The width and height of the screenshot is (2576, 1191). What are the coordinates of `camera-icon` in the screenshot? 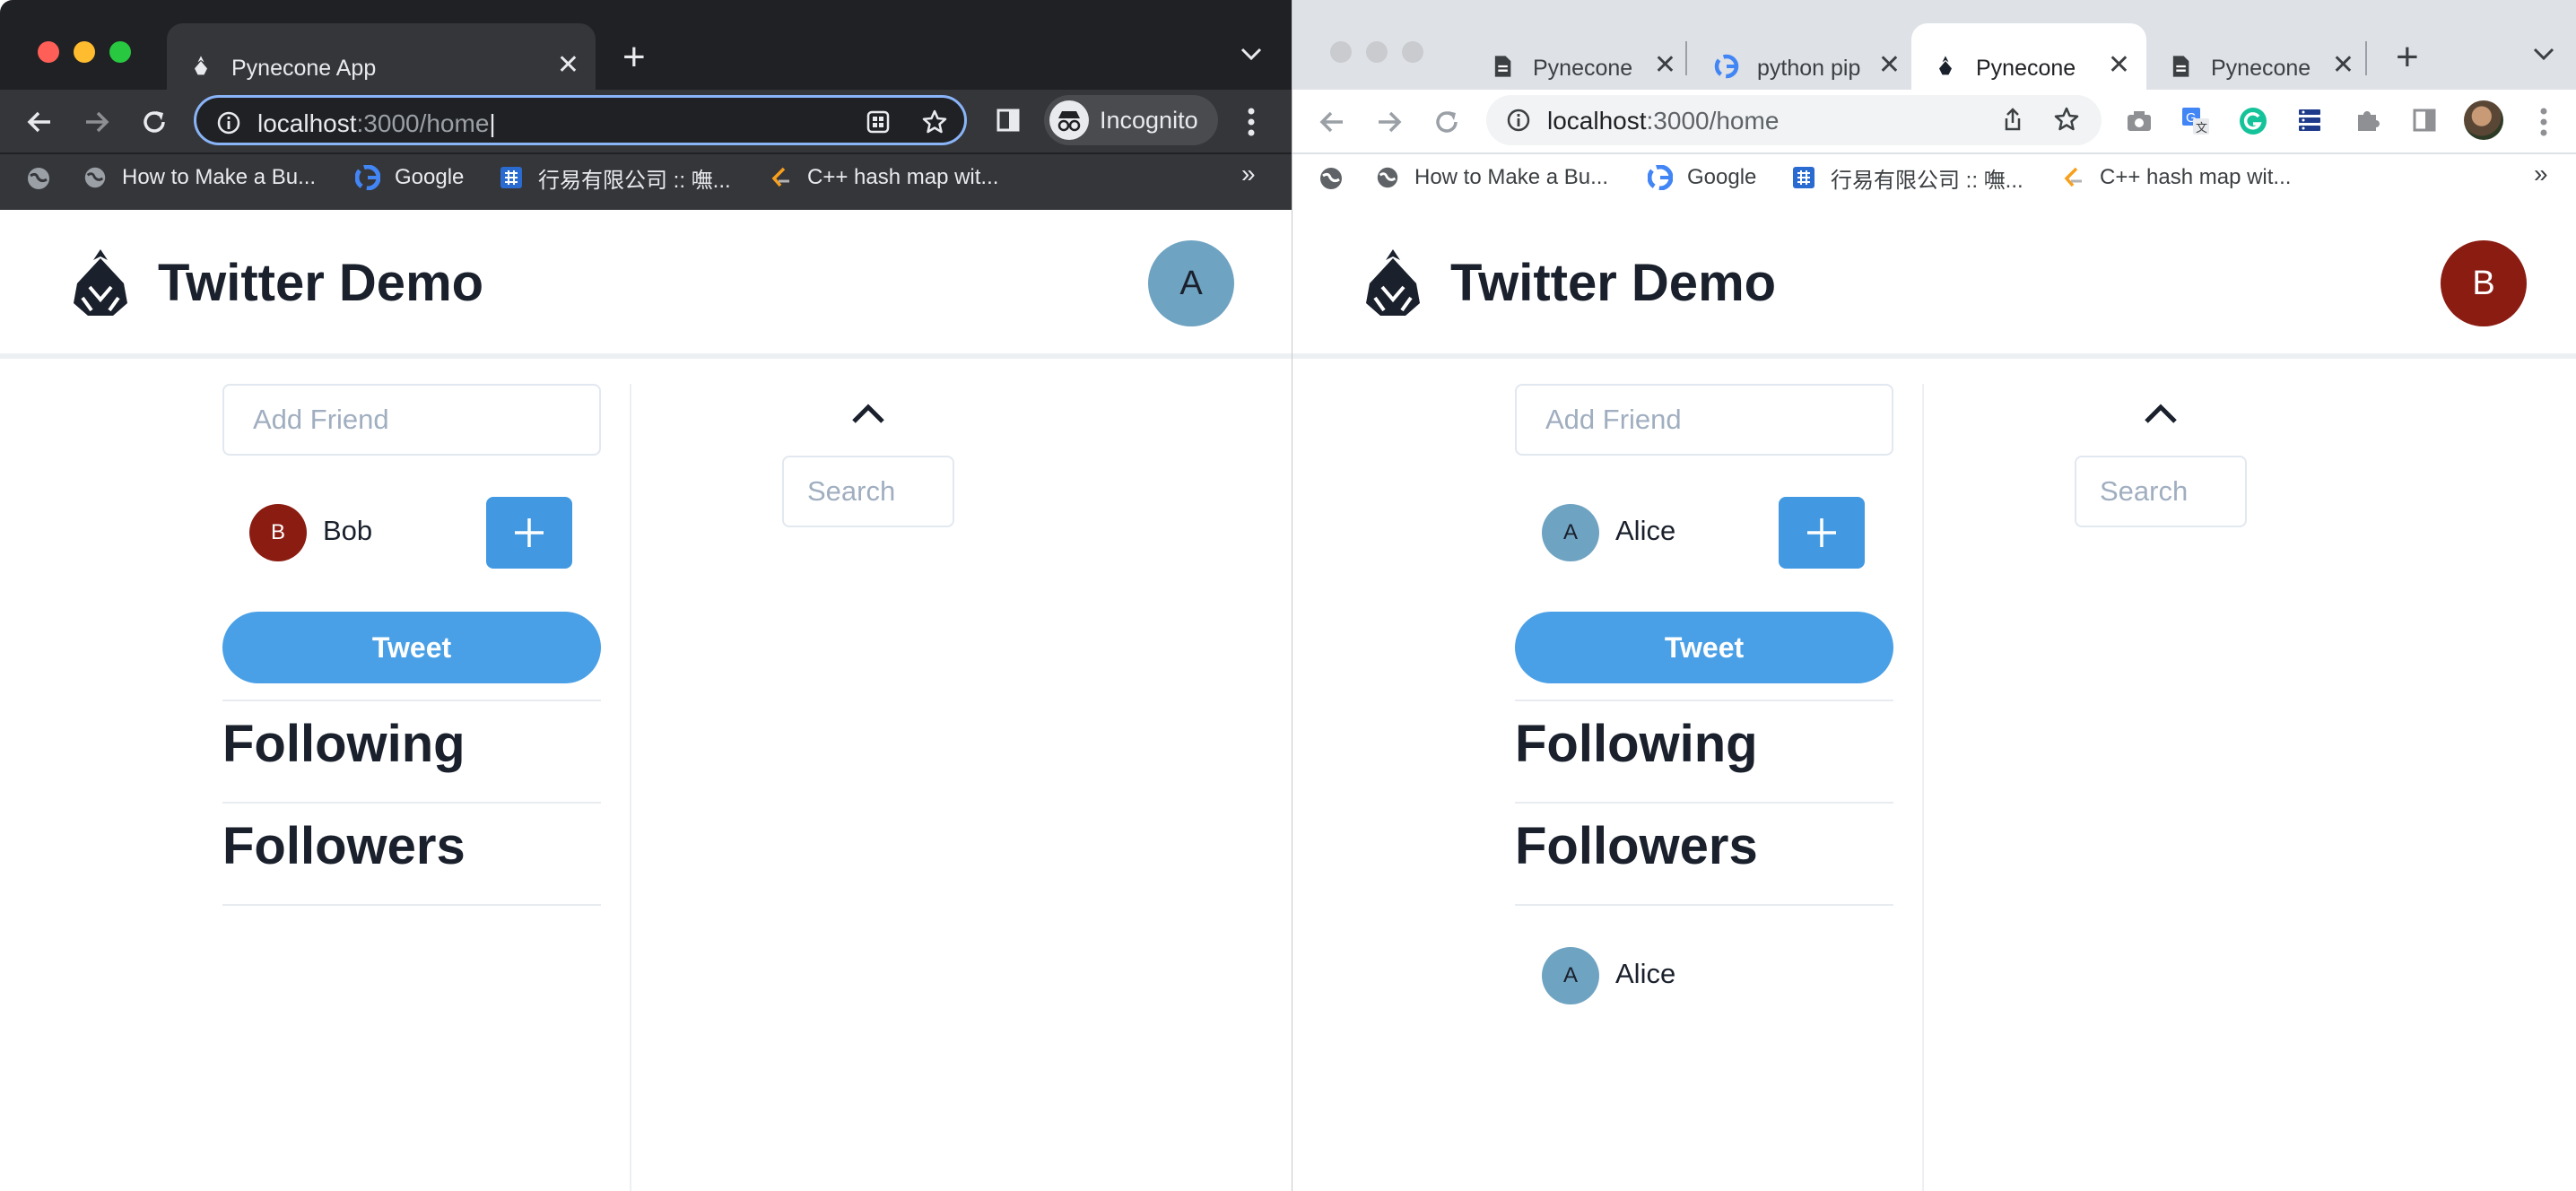 It's located at (2139, 122).